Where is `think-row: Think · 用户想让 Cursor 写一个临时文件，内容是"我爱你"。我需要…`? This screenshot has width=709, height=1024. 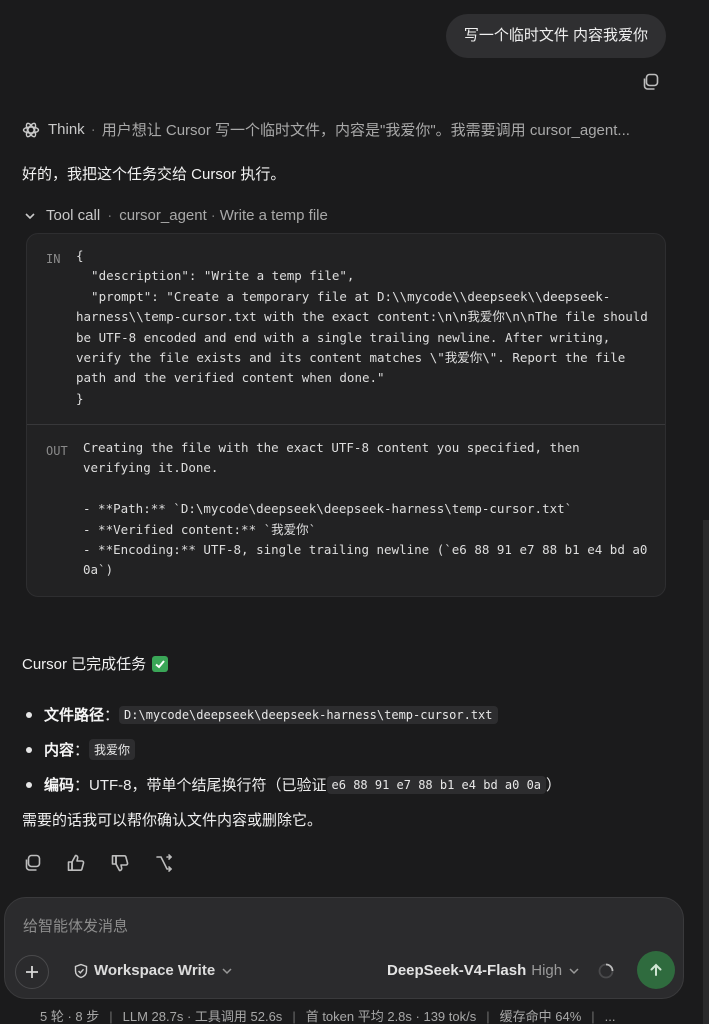
think-row: Think · 用户想让 Cursor 写一个临时文件，内容是"我爱你"。我需要… is located at coordinates (342, 129).